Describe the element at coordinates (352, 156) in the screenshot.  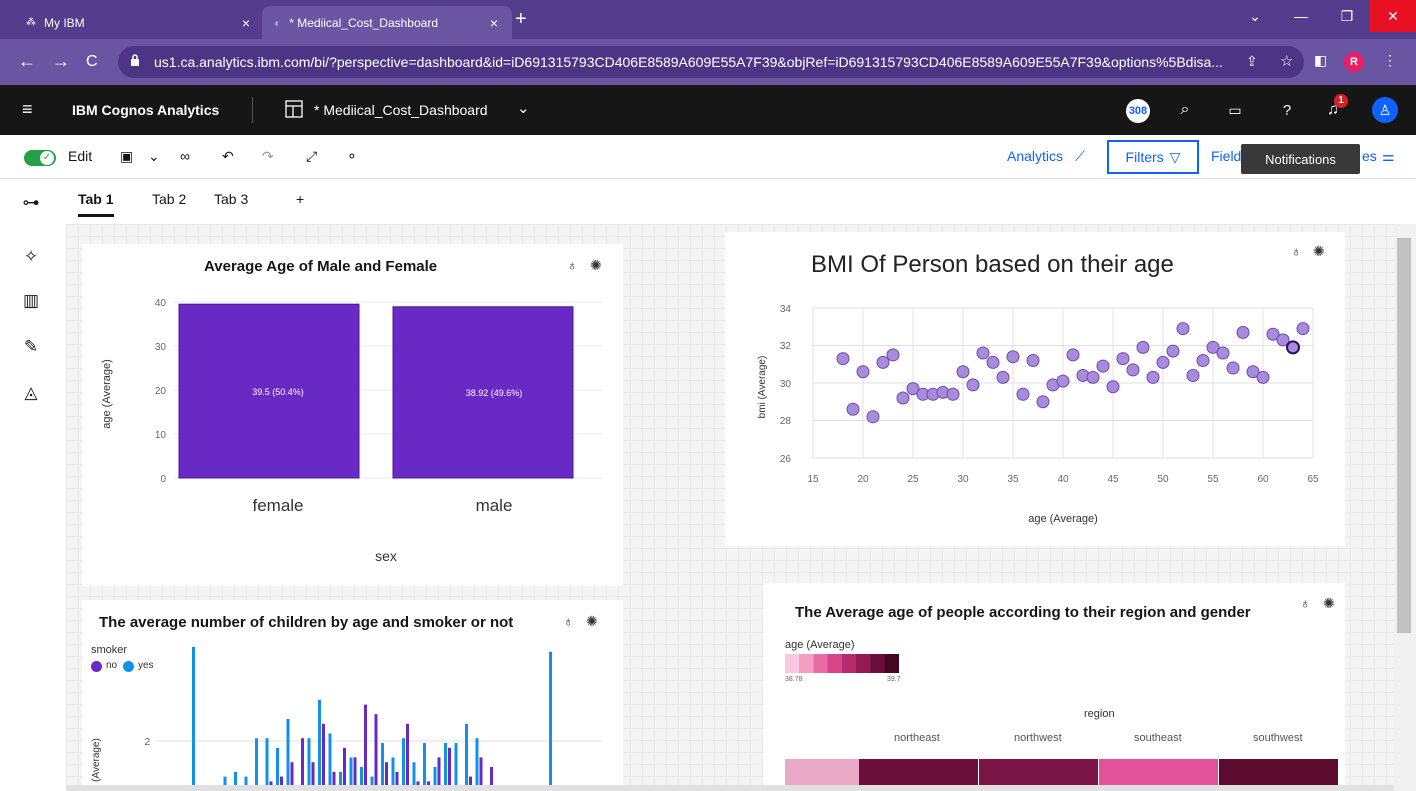
I see `pin-connect-icon: ⚬` at that location.